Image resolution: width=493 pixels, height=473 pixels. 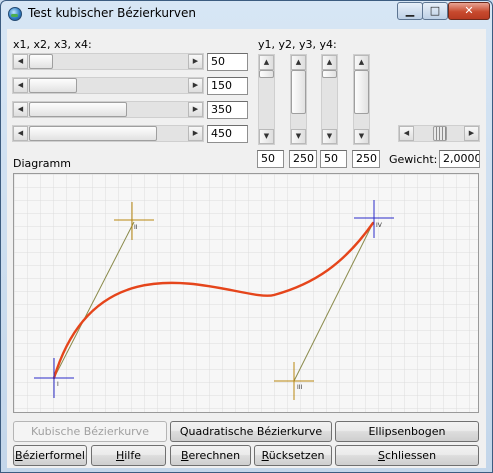 I want to click on y-group-label: y1, y2, y3, y4:, so click(x=297, y=44).